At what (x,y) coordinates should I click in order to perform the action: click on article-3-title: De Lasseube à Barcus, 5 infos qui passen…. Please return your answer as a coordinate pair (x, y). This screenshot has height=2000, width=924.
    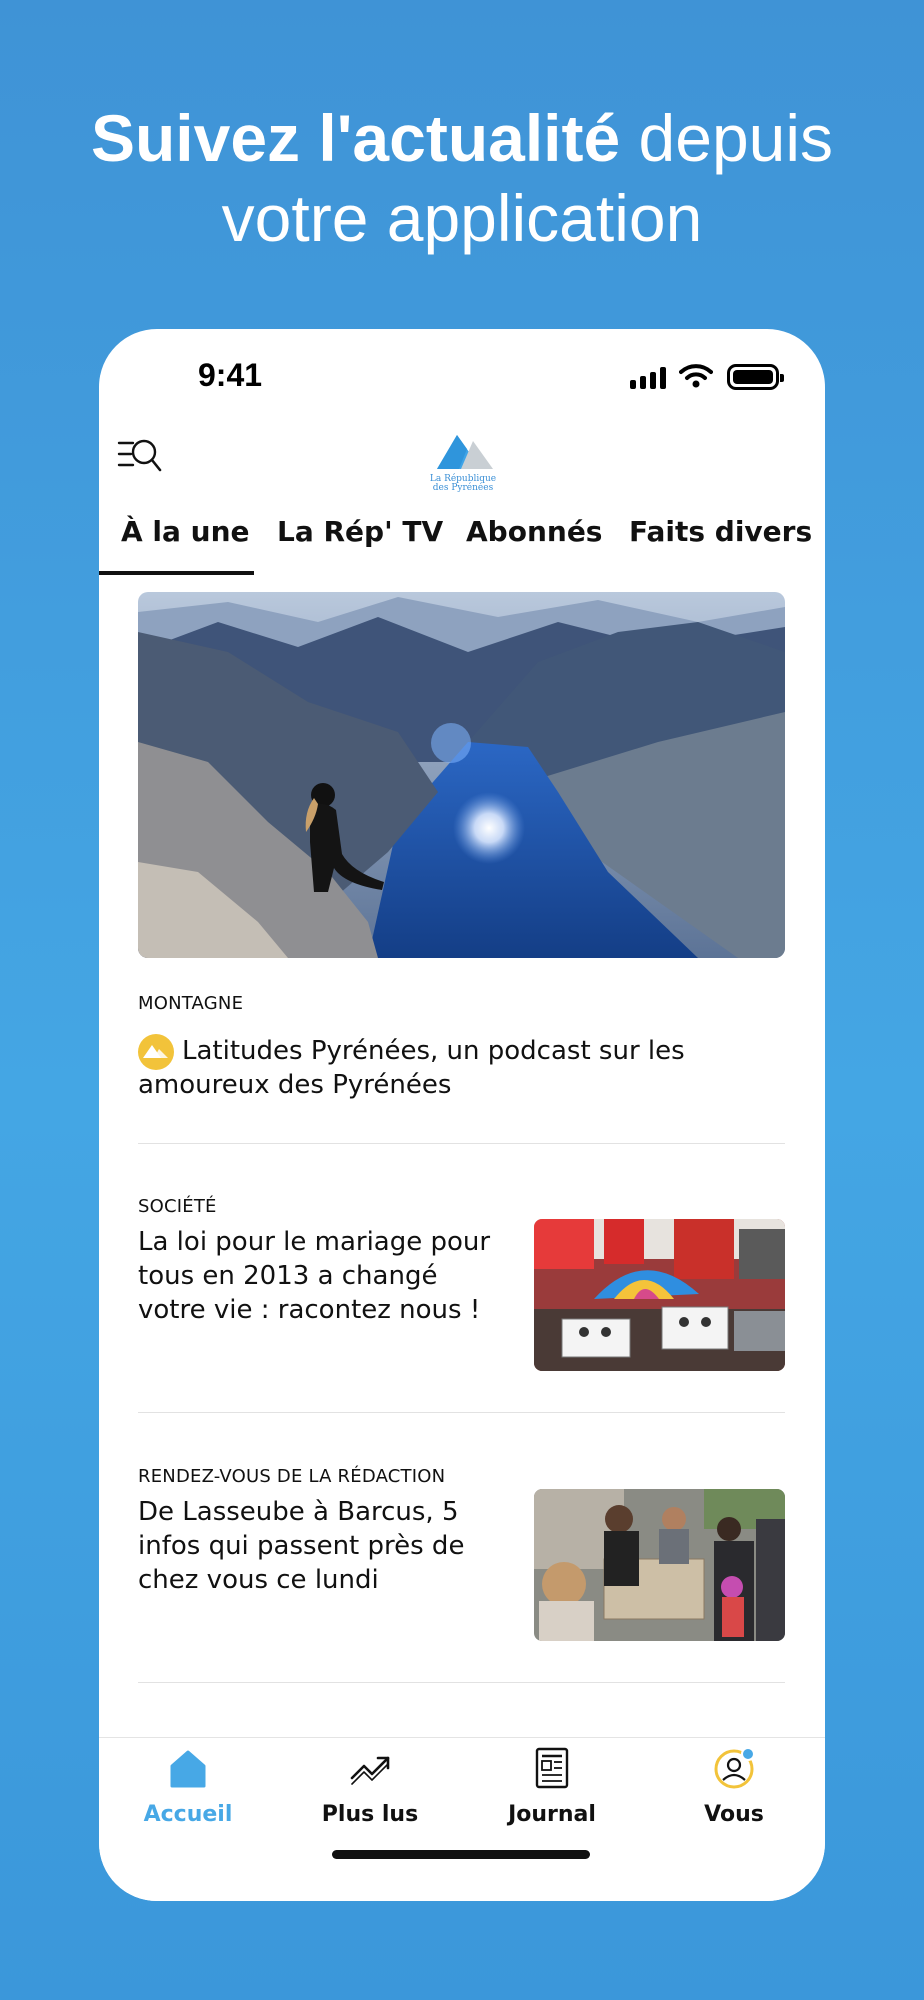
    Looking at the image, I should click on (323, 1546).